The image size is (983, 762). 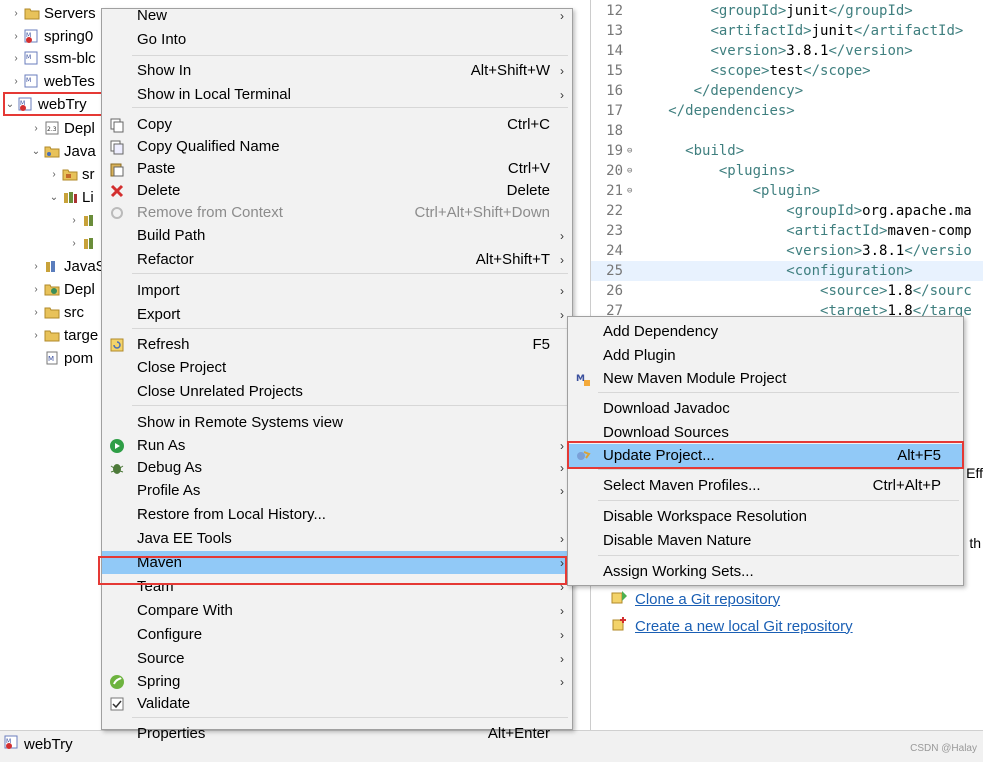 I want to click on create-git-repository-link: Create a new local Git repository, so click(x=732, y=626).